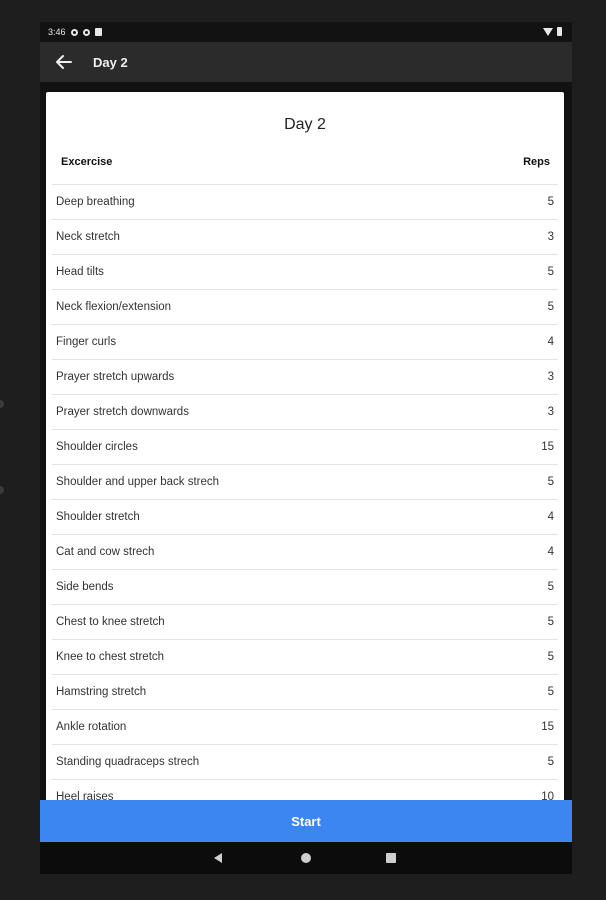 The width and height of the screenshot is (606, 900). I want to click on exercise-name: Neck stretch, so click(88, 237).